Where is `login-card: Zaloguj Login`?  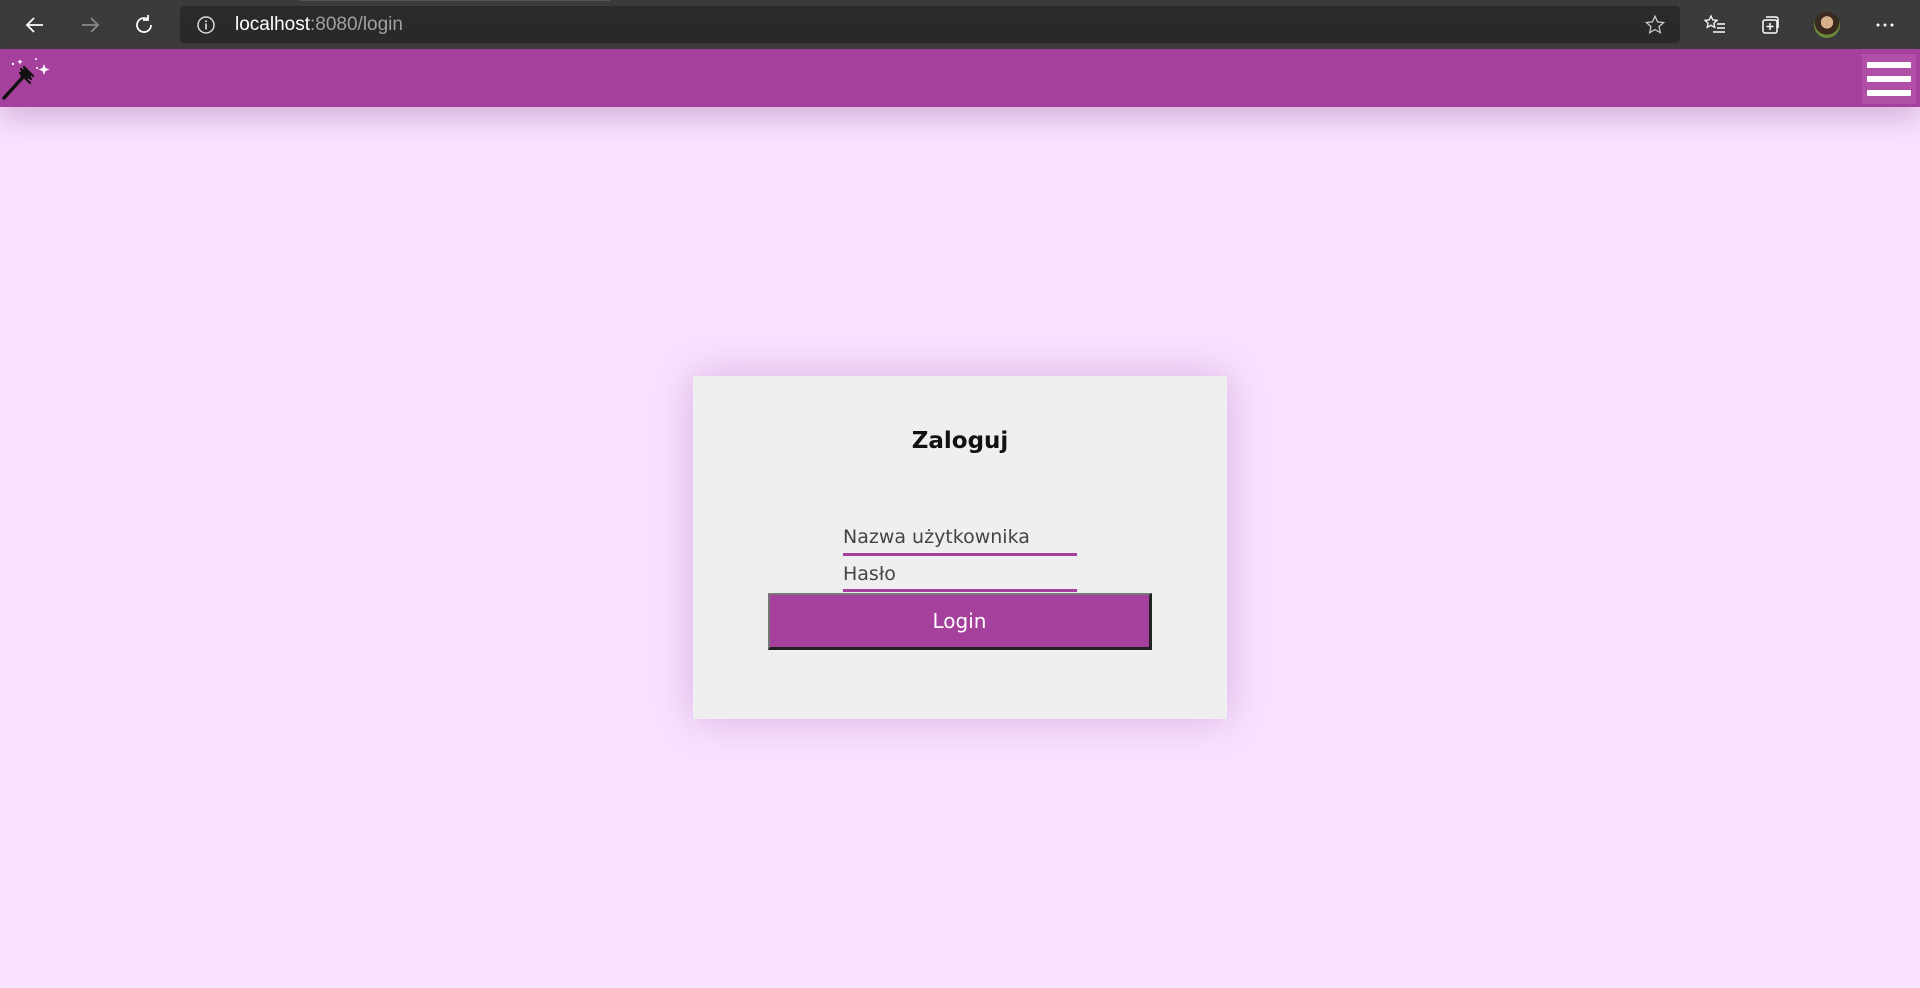
login-card: Zaloguj Login is located at coordinates (960, 547).